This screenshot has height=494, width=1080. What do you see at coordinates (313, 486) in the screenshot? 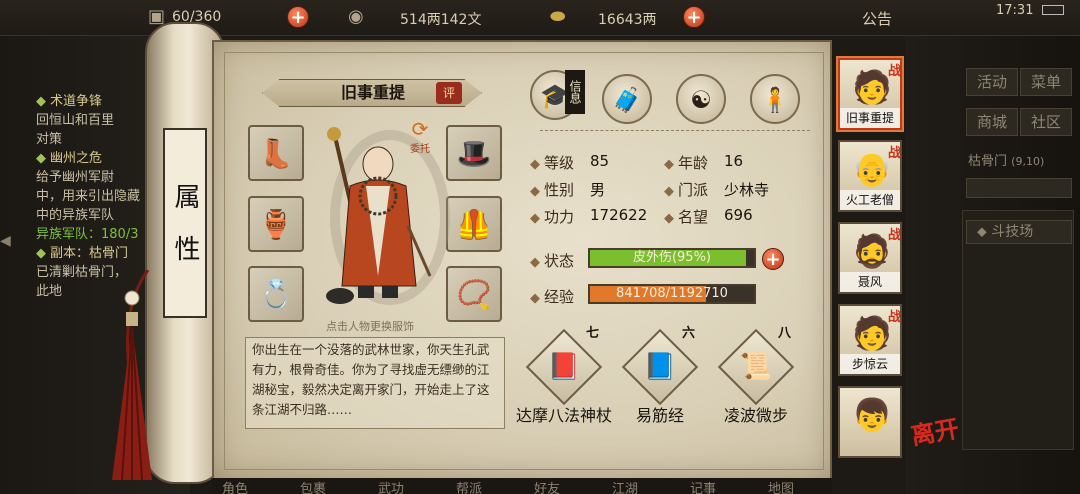
I see `nav-bag: 包裹` at bounding box center [313, 486].